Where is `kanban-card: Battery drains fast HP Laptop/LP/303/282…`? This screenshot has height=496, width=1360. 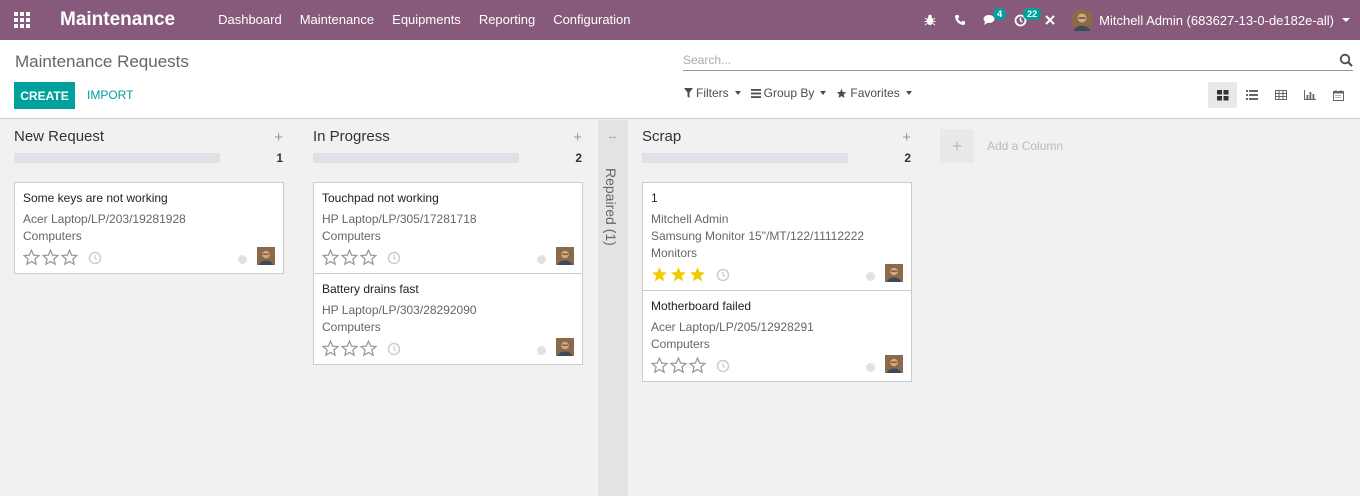
kanban-card: Battery drains fast HP Laptop/LP/303/282… is located at coordinates (448, 319).